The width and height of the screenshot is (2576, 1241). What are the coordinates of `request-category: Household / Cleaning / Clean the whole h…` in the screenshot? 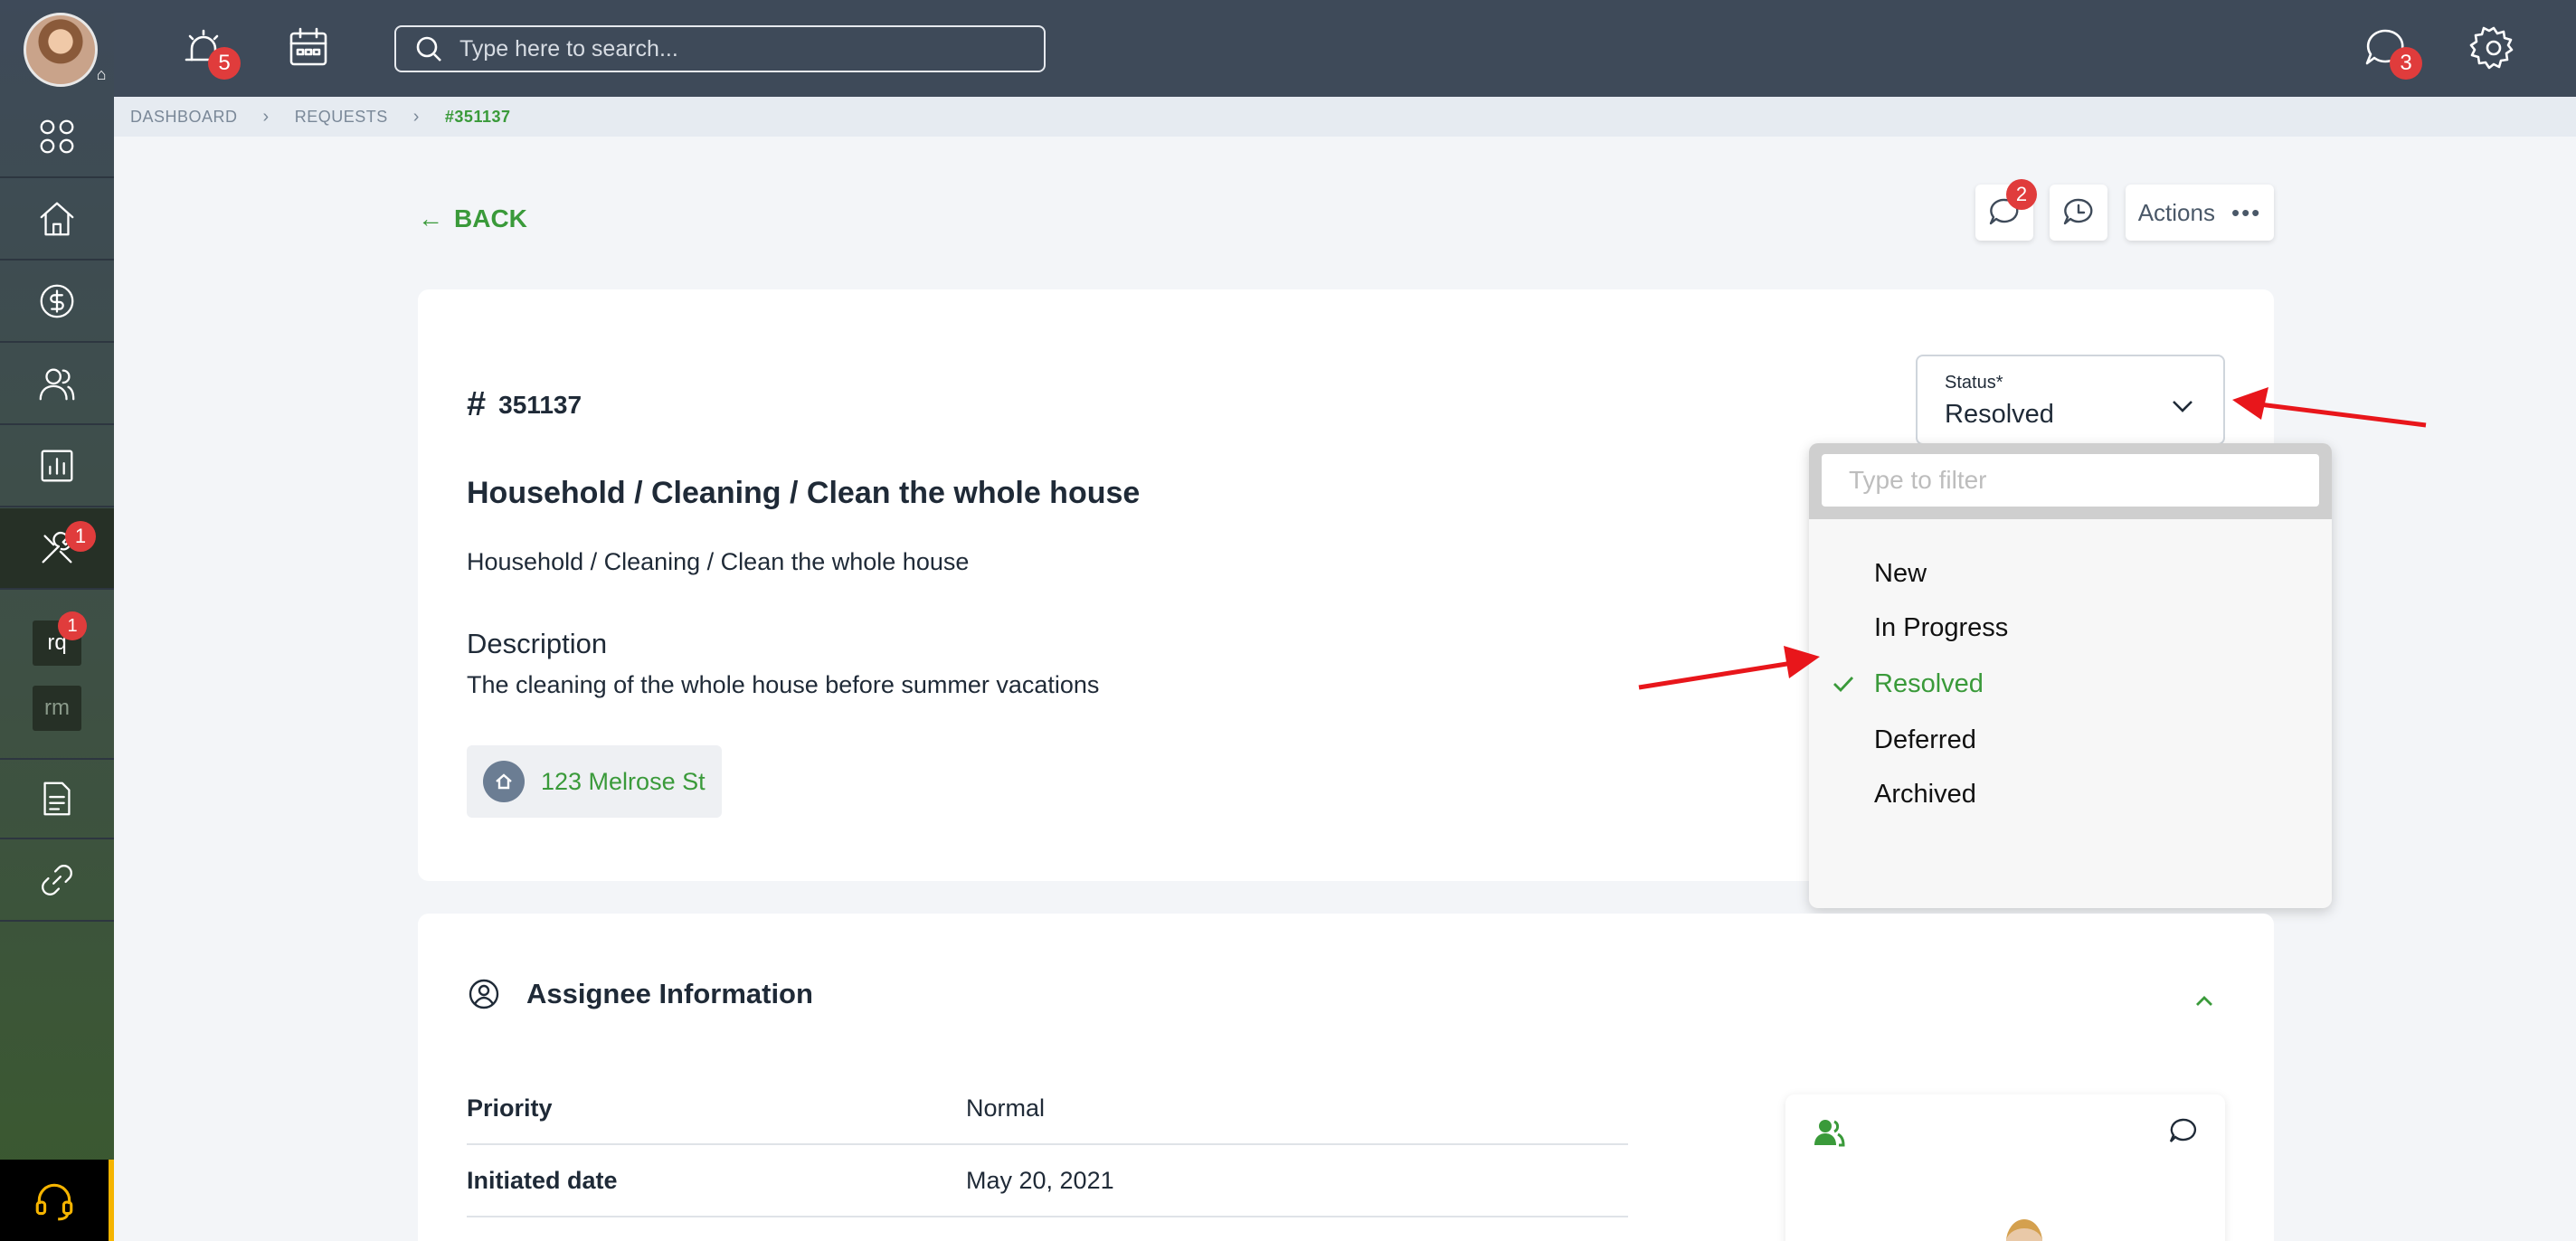 It's located at (719, 561).